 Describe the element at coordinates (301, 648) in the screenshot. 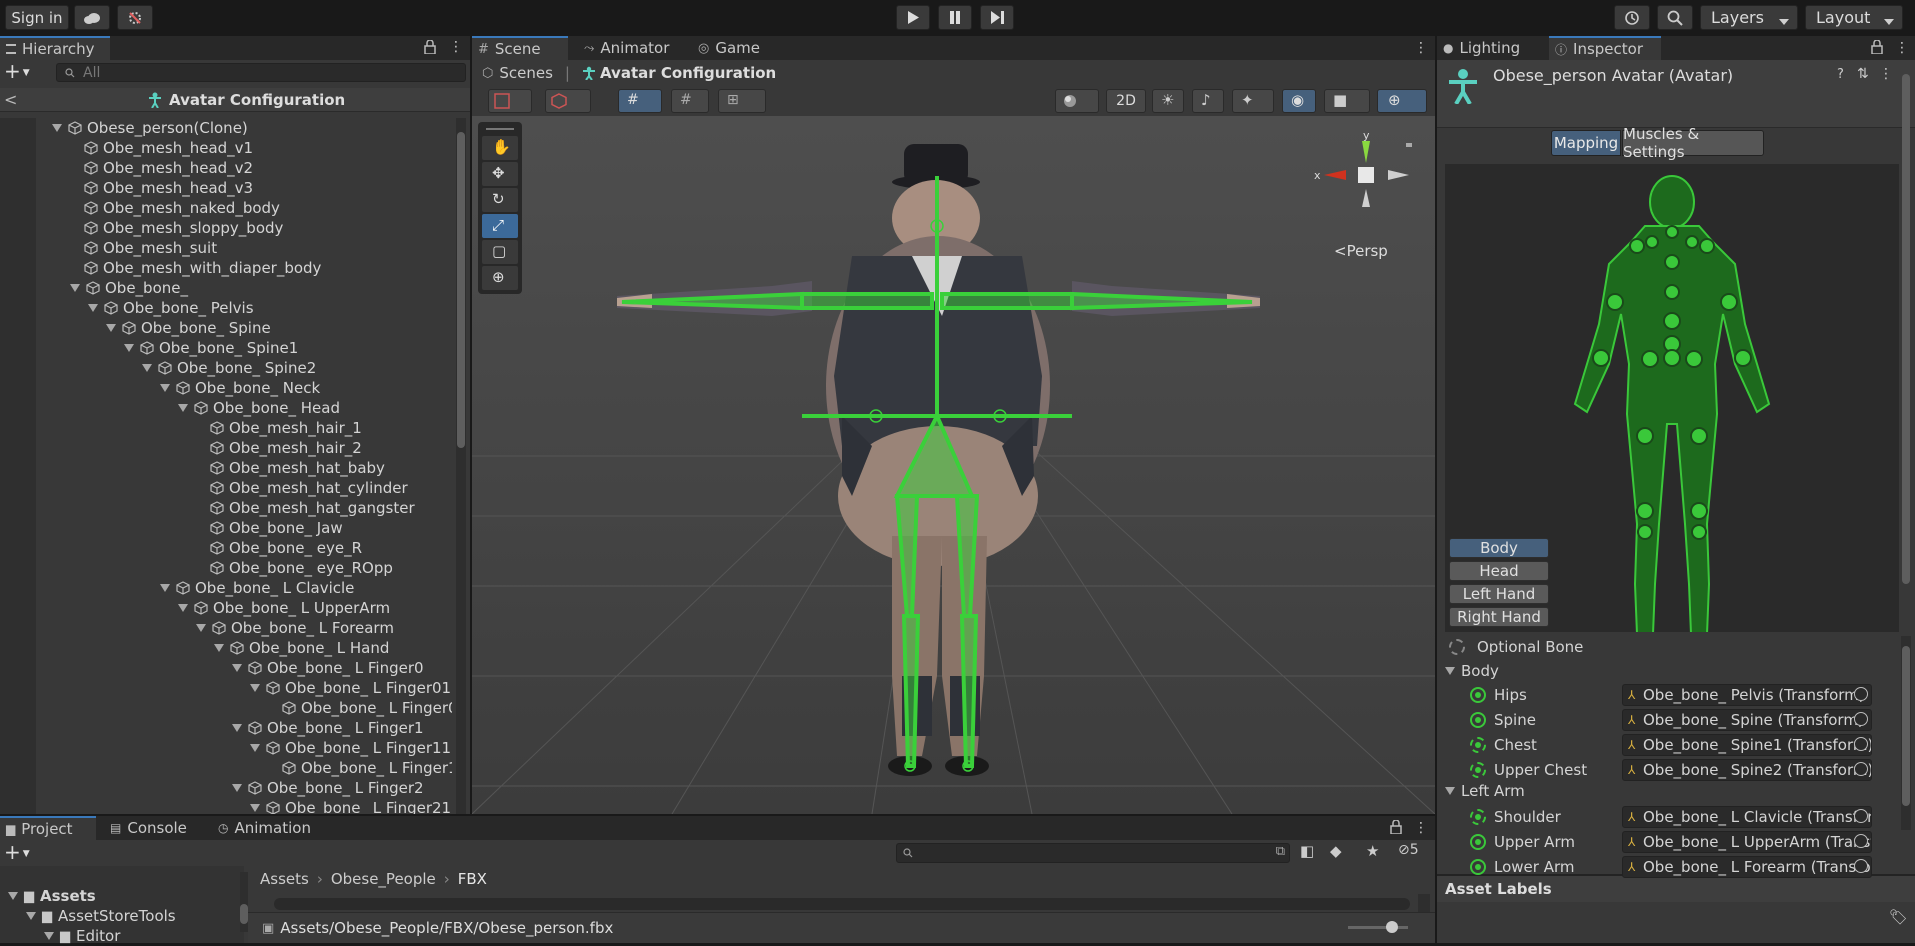

I see `hierarchy-row: Obe_bone_ L Hand` at that location.